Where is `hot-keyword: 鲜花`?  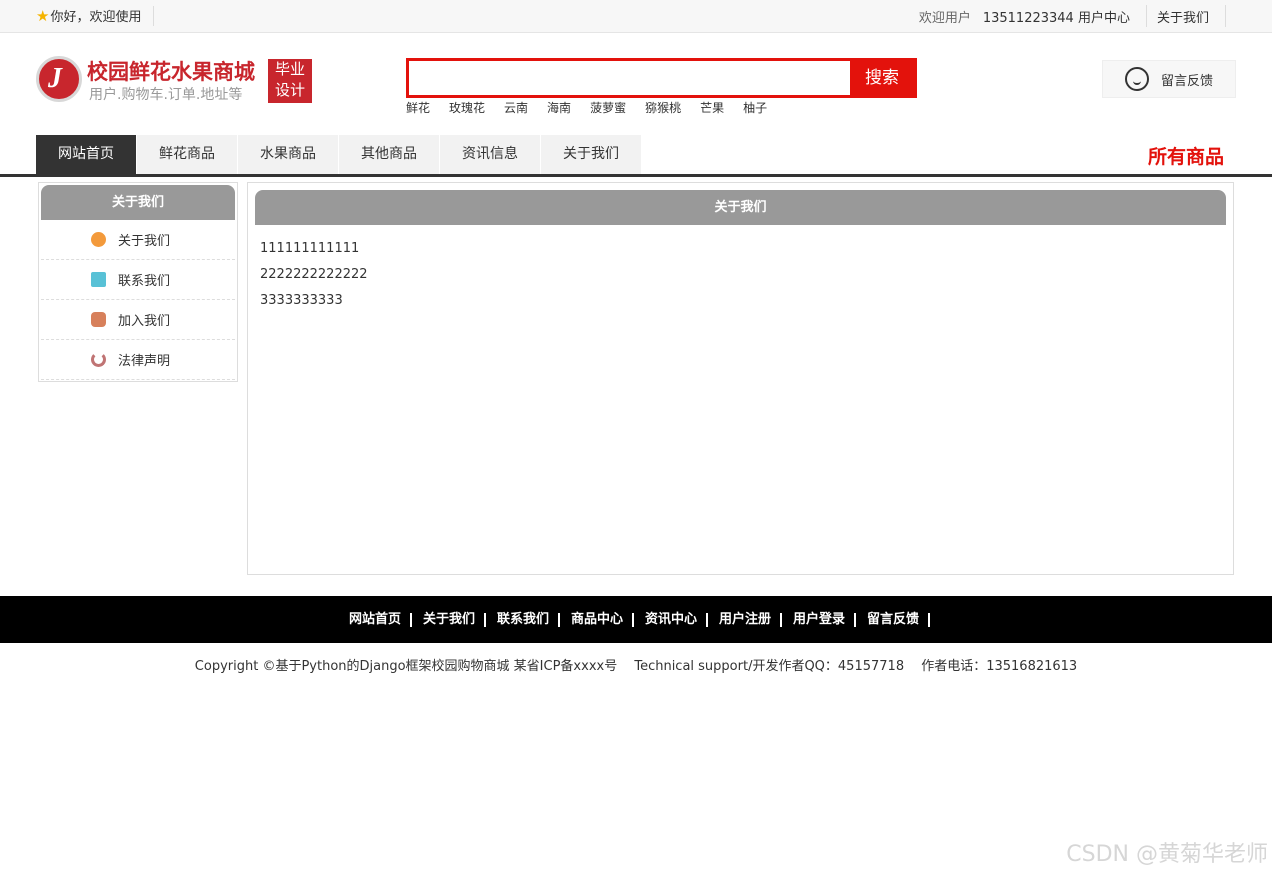 hot-keyword: 鲜花 is located at coordinates (418, 107).